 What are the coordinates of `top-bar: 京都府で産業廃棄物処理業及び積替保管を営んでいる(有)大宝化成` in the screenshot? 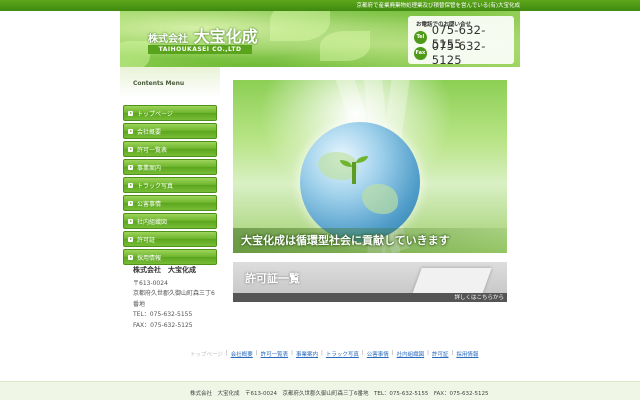 It's located at (320, 5).